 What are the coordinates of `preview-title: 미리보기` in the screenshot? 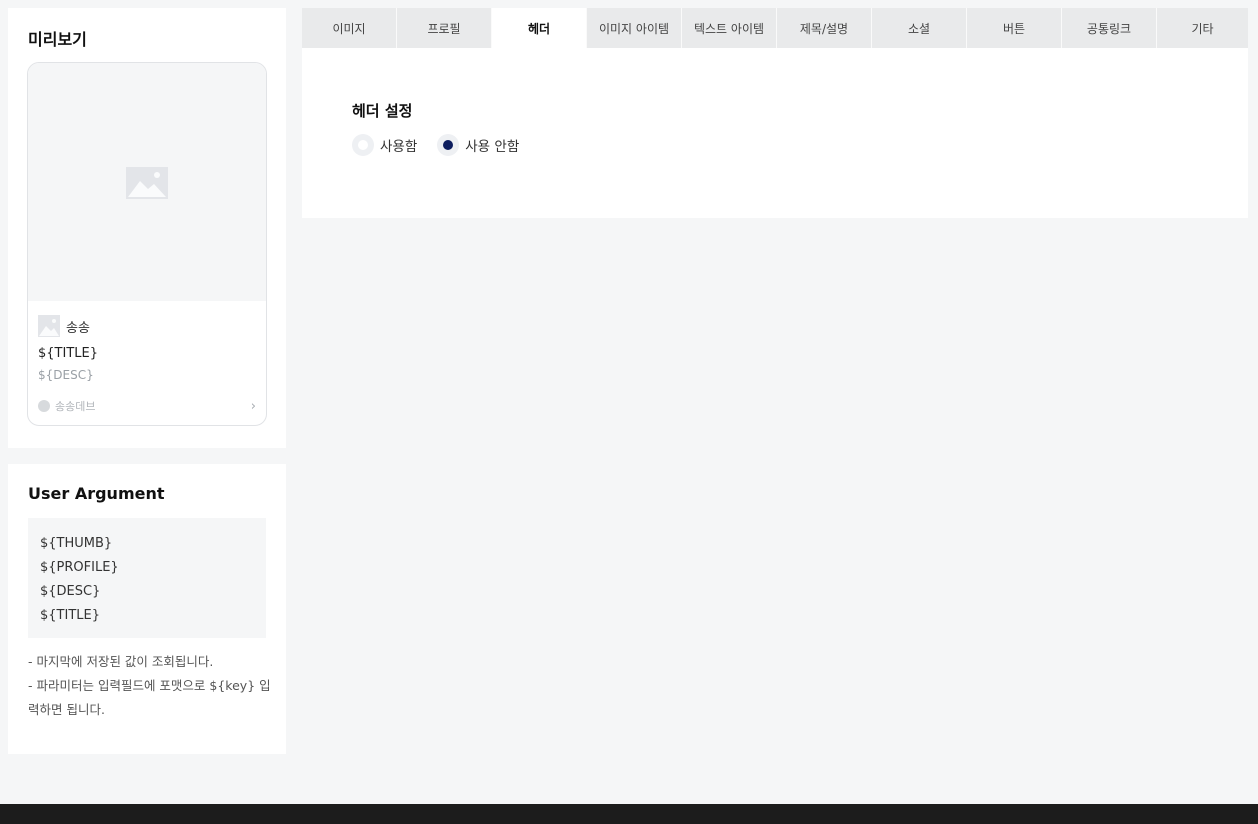 It's located at (57, 39).